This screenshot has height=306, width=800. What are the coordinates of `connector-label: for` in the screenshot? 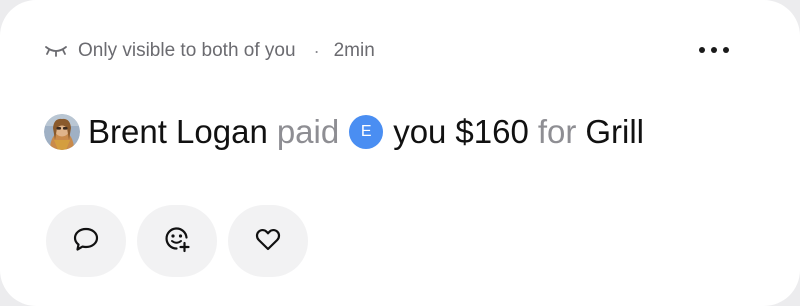 It's located at (557, 131).